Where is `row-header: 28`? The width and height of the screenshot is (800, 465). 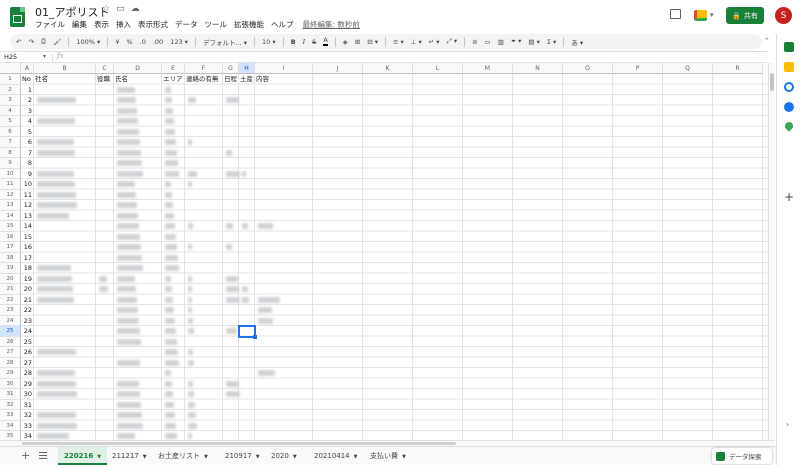
row-header: 28 is located at coordinates (10, 362).